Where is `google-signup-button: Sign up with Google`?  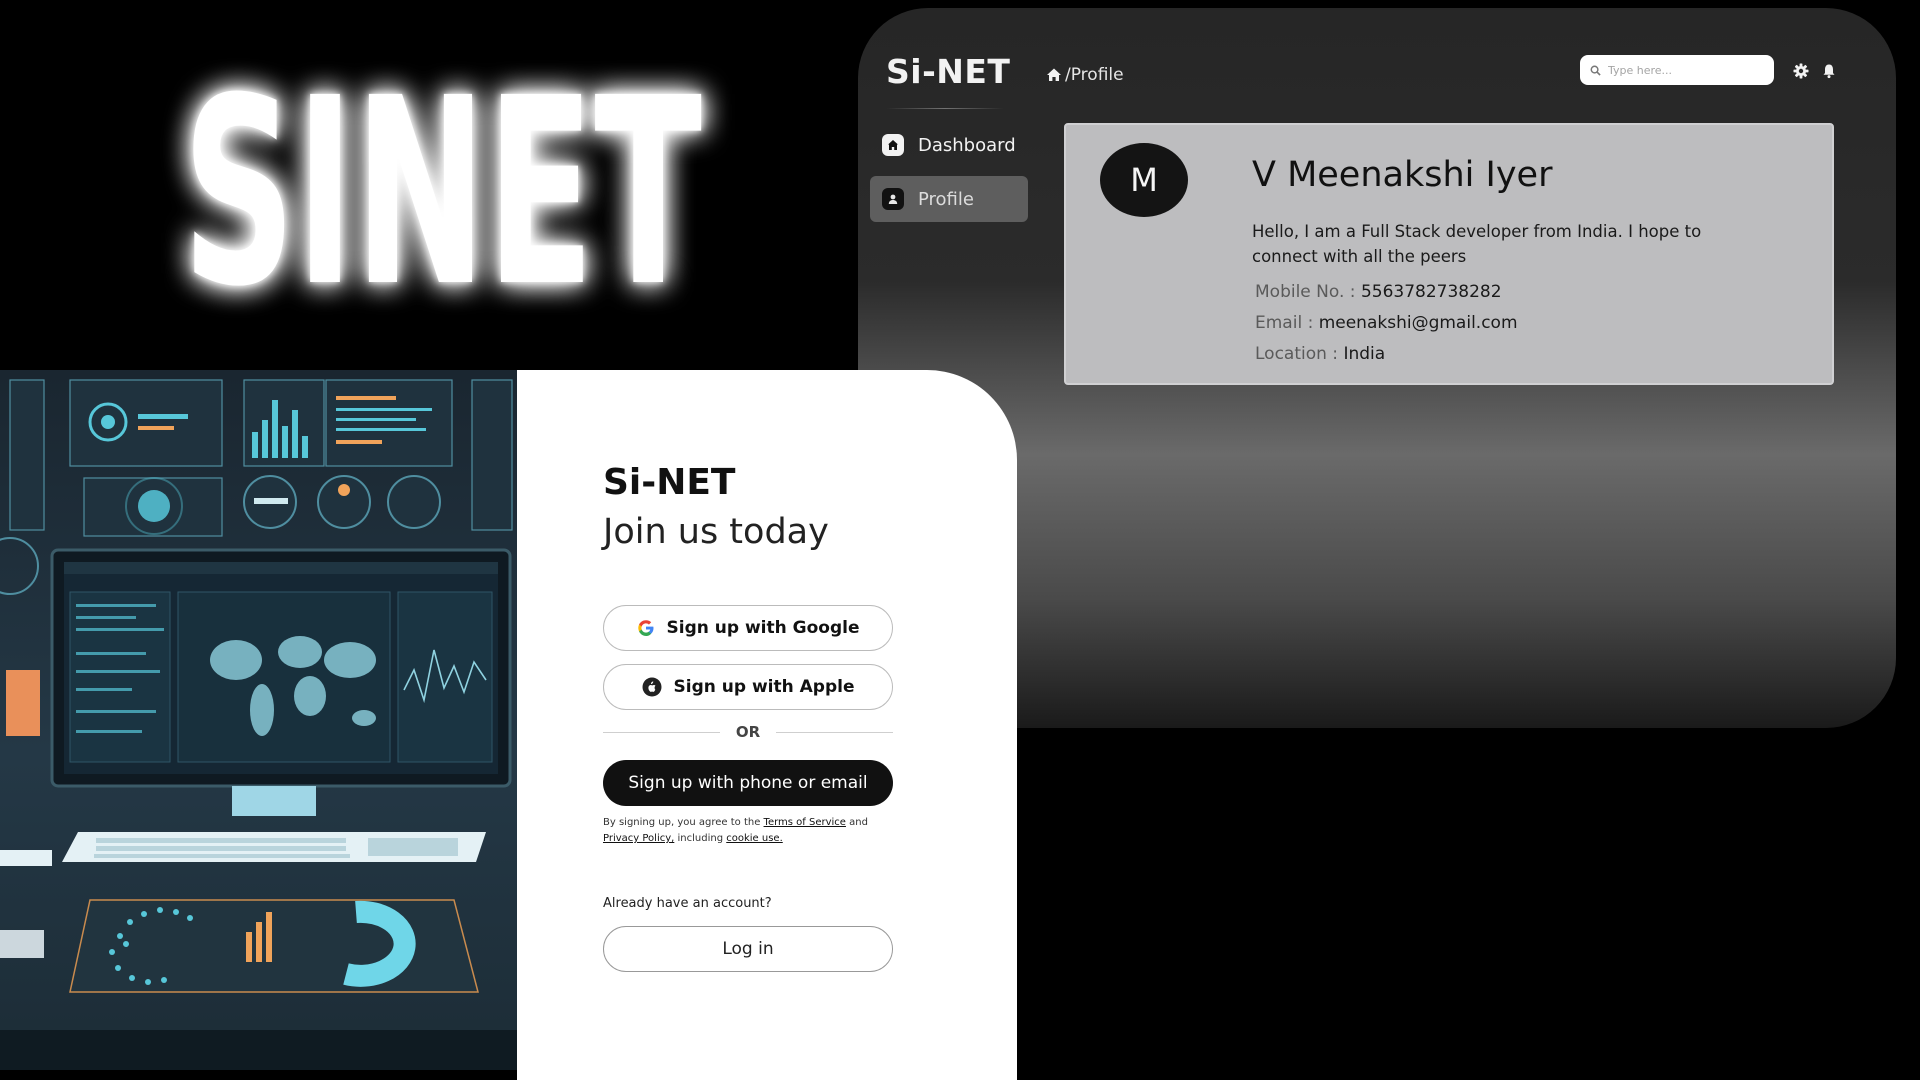
google-signup-button: Sign up with Google is located at coordinates (748, 628).